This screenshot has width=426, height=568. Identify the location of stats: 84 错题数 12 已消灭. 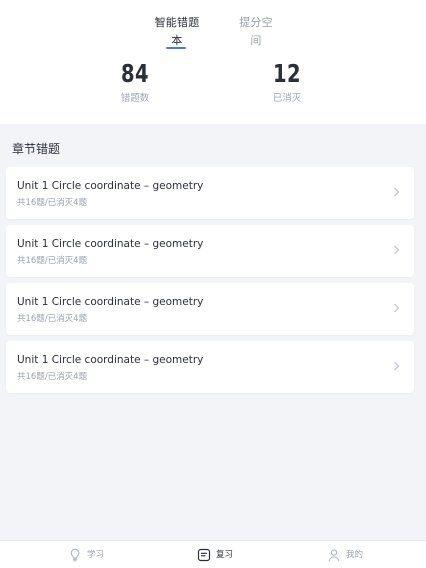
(213, 86).